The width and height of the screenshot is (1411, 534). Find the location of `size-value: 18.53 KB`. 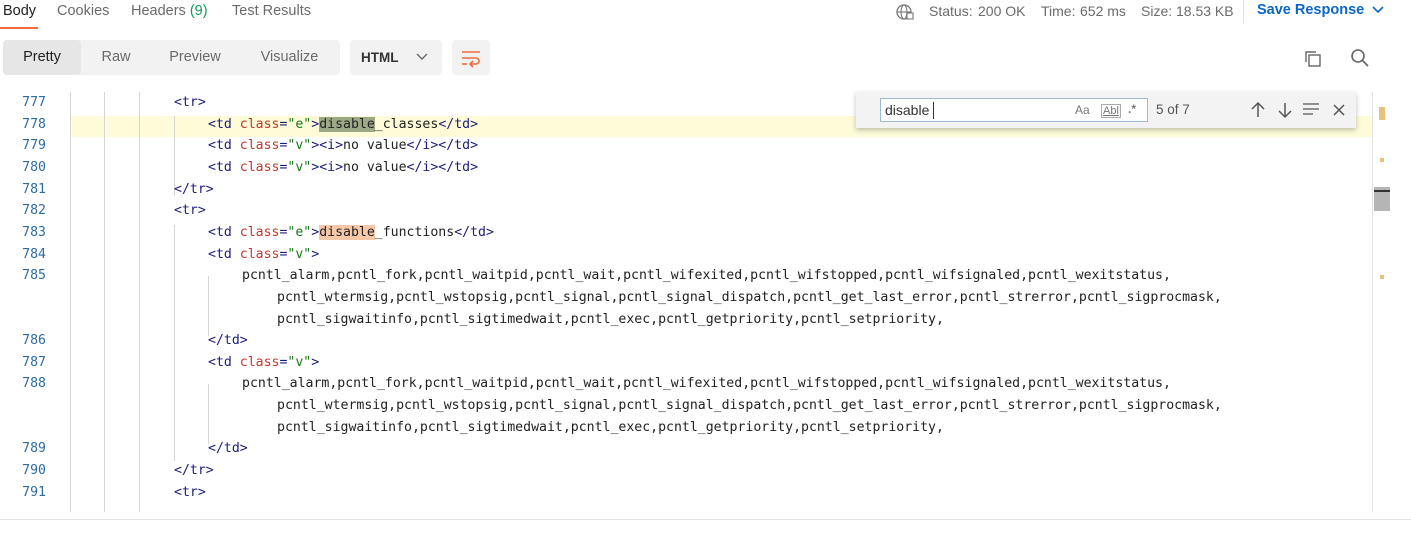

size-value: 18.53 KB is located at coordinates (1205, 11).